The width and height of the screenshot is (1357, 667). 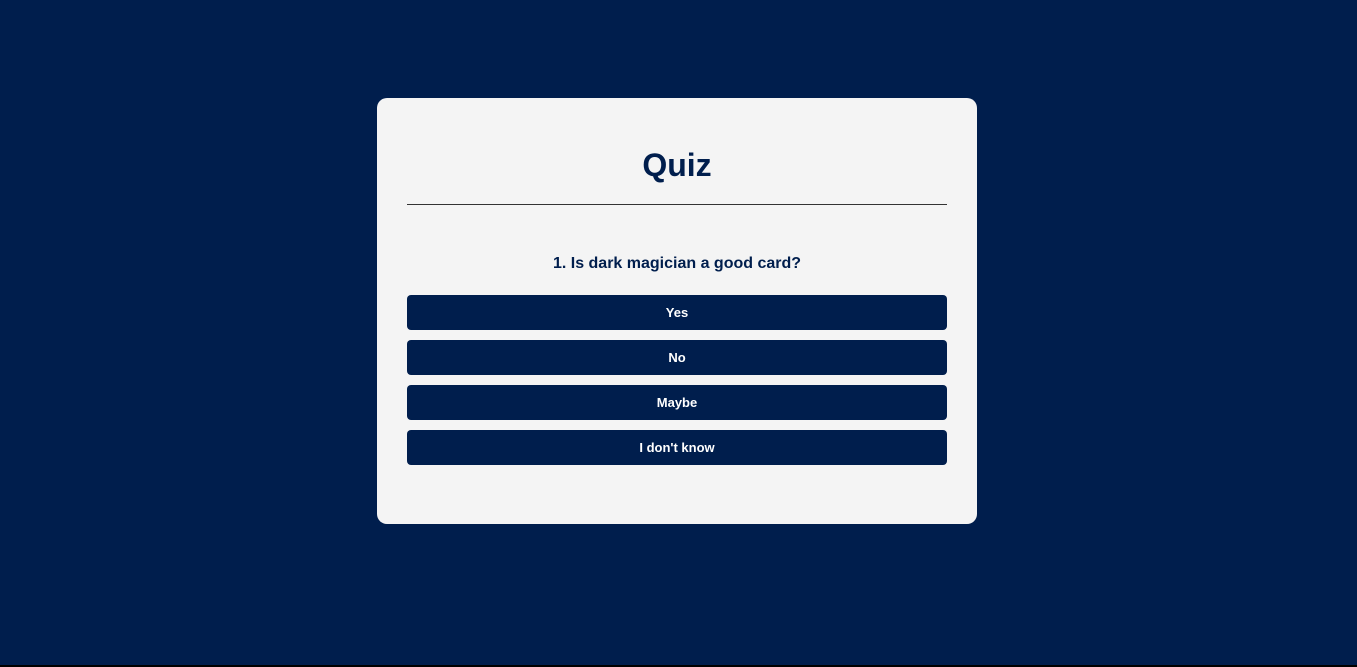 What do you see at coordinates (677, 402) in the screenshot?
I see `answer-button-maybe: Maybe` at bounding box center [677, 402].